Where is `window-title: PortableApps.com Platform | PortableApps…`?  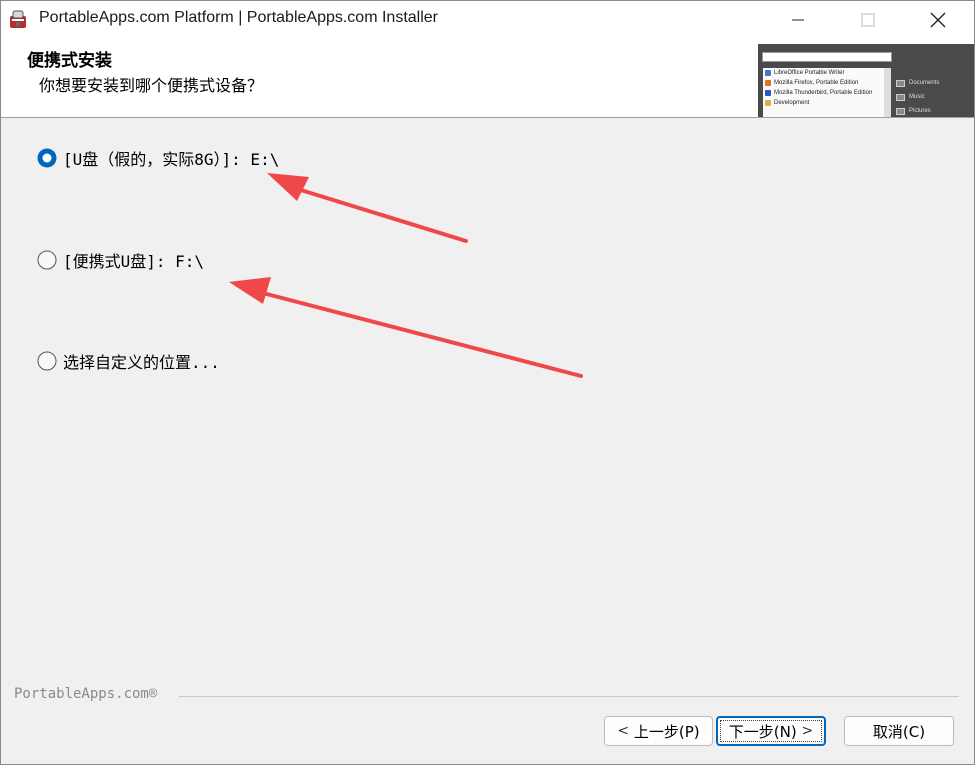 window-title: PortableApps.com Platform | PortableApps… is located at coordinates (238, 17).